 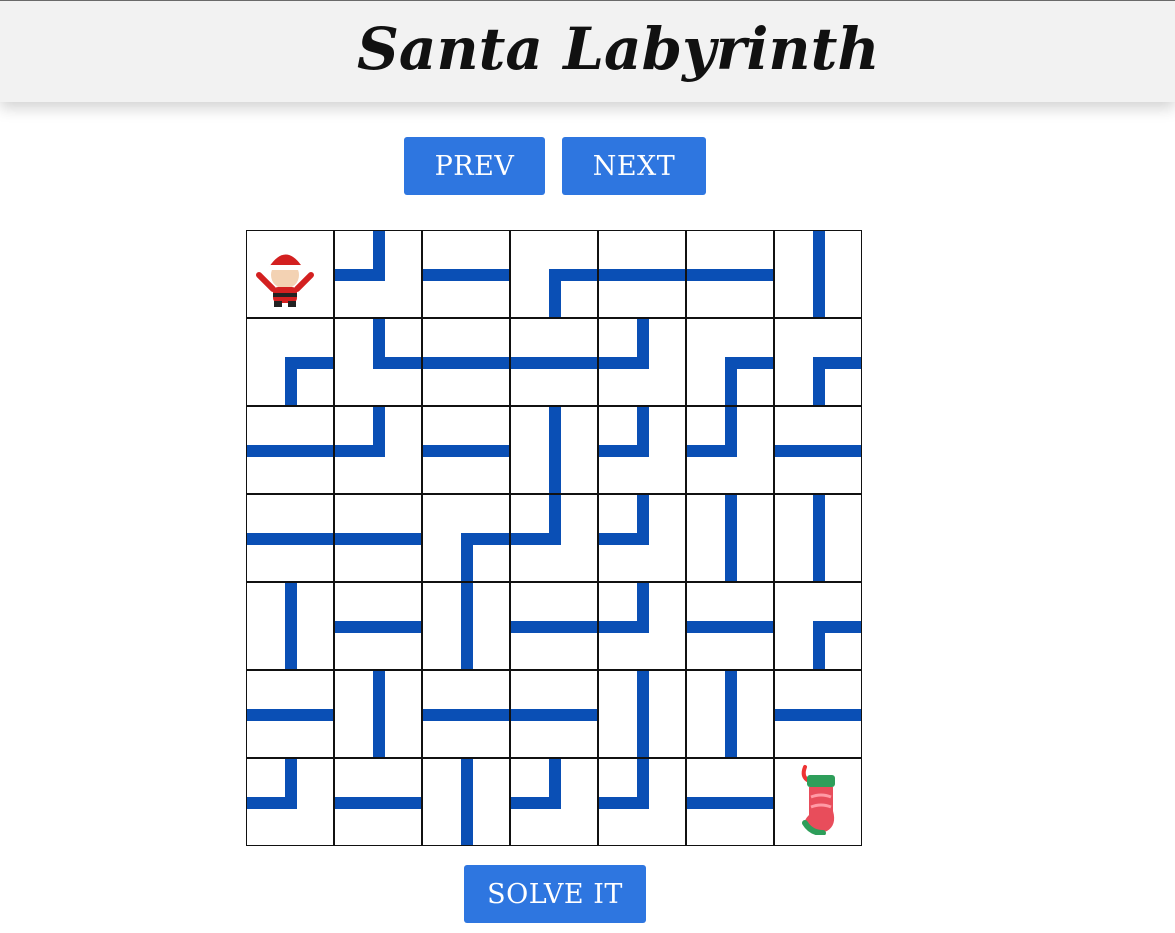 I want to click on pipe-corner-ne, so click(x=397, y=344).